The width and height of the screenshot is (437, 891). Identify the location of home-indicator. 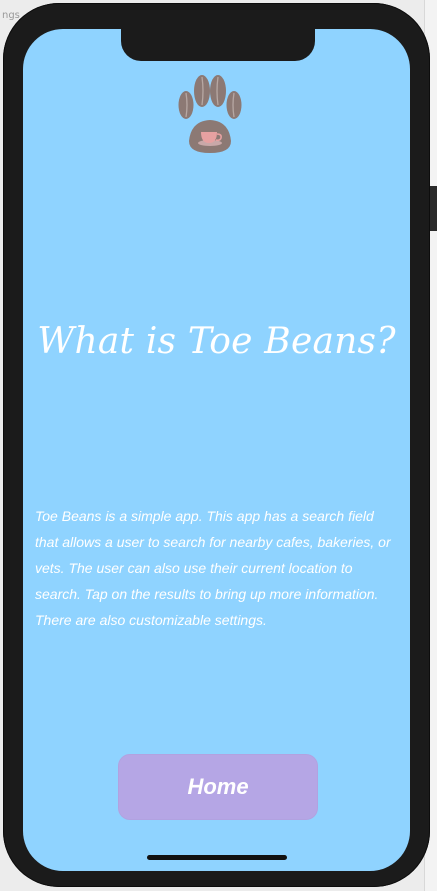
(217, 857).